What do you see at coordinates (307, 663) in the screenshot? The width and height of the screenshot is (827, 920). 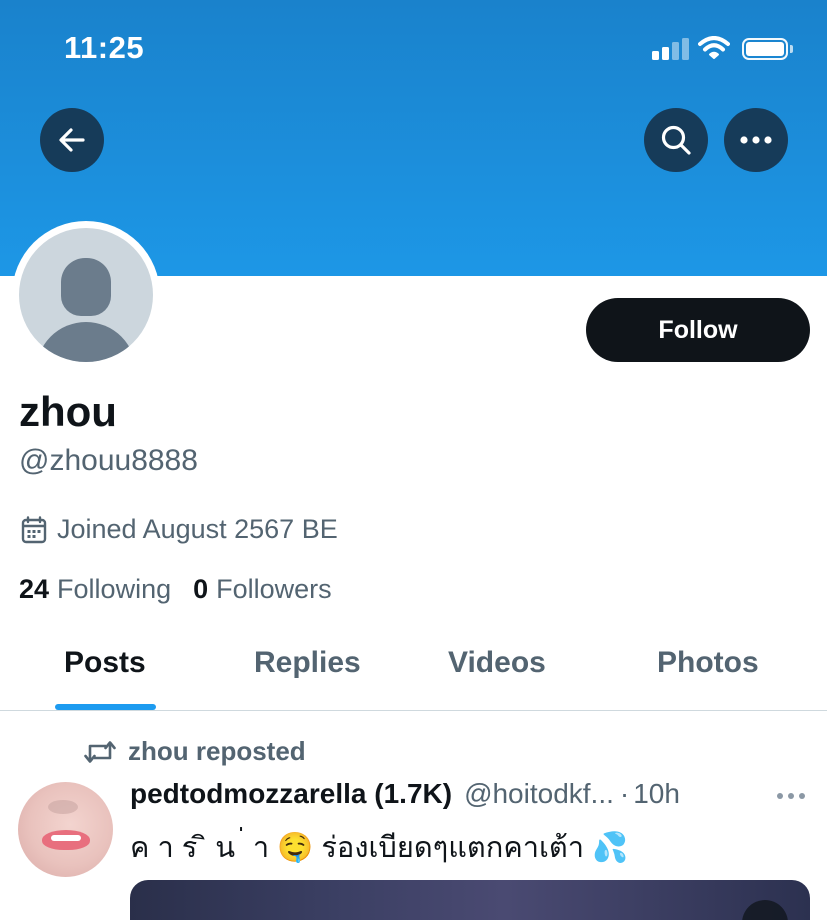 I see `tab-replies: Replies` at bounding box center [307, 663].